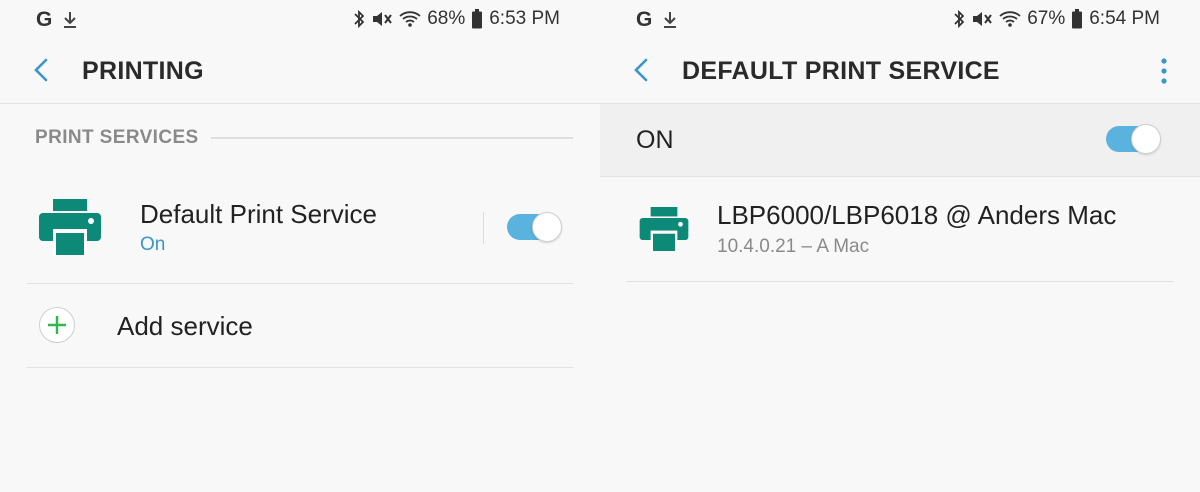  Describe the element at coordinates (841, 71) in the screenshot. I see `page-title: DEFAULT PRINT SERVICE` at that location.